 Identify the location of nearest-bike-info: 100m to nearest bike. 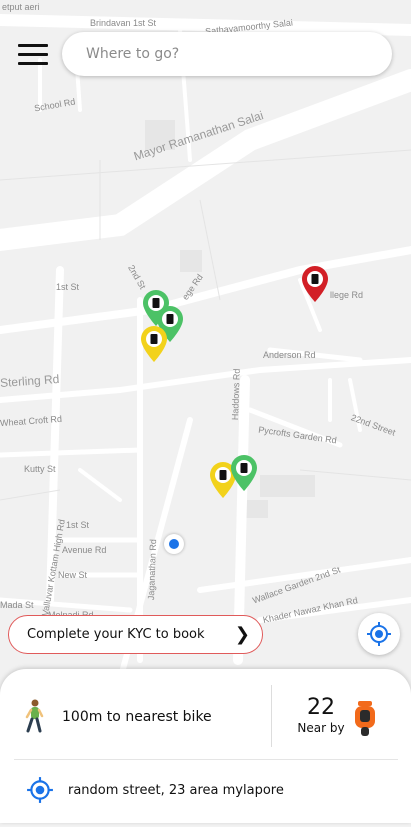
(117, 717).